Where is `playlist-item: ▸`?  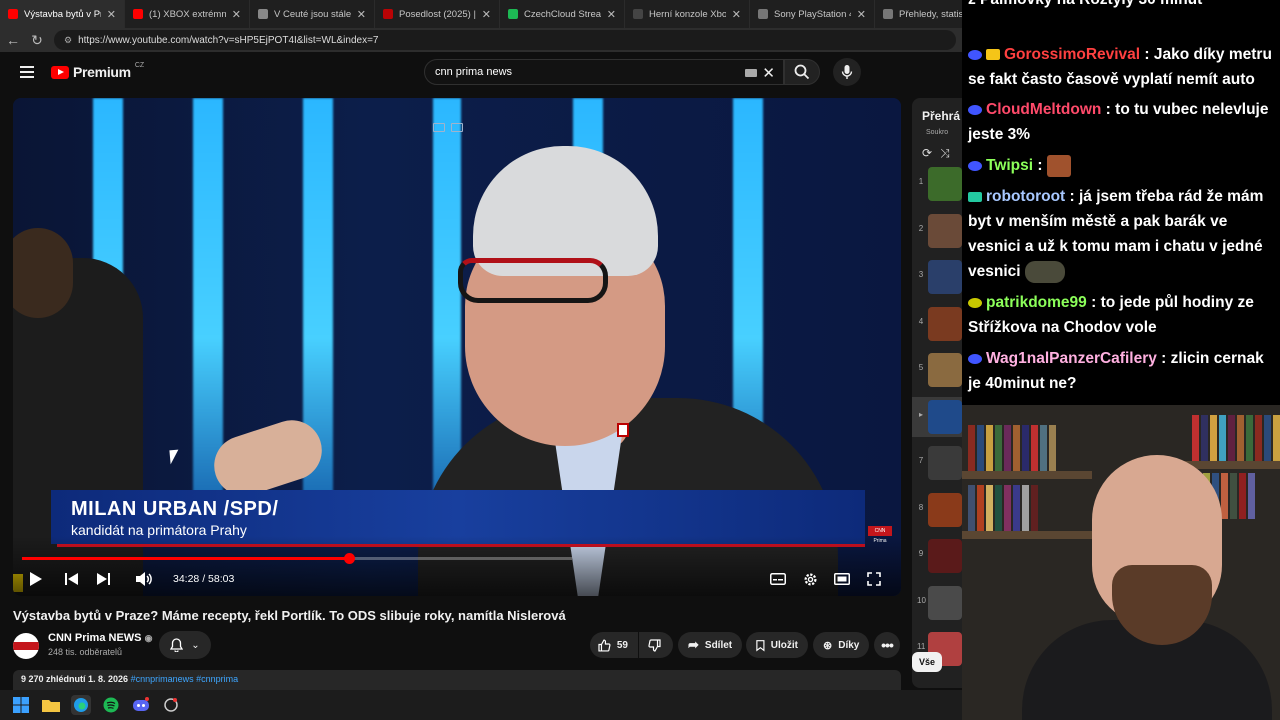
playlist-item: ▸ is located at coordinates (937, 416).